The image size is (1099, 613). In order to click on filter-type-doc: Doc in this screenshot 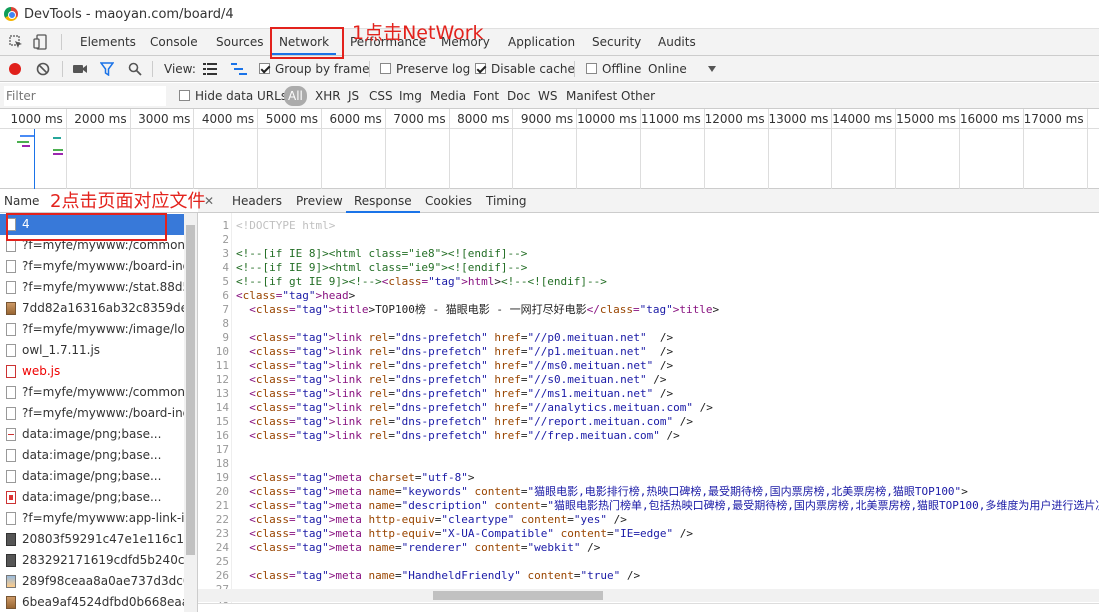, I will do `click(518, 96)`.